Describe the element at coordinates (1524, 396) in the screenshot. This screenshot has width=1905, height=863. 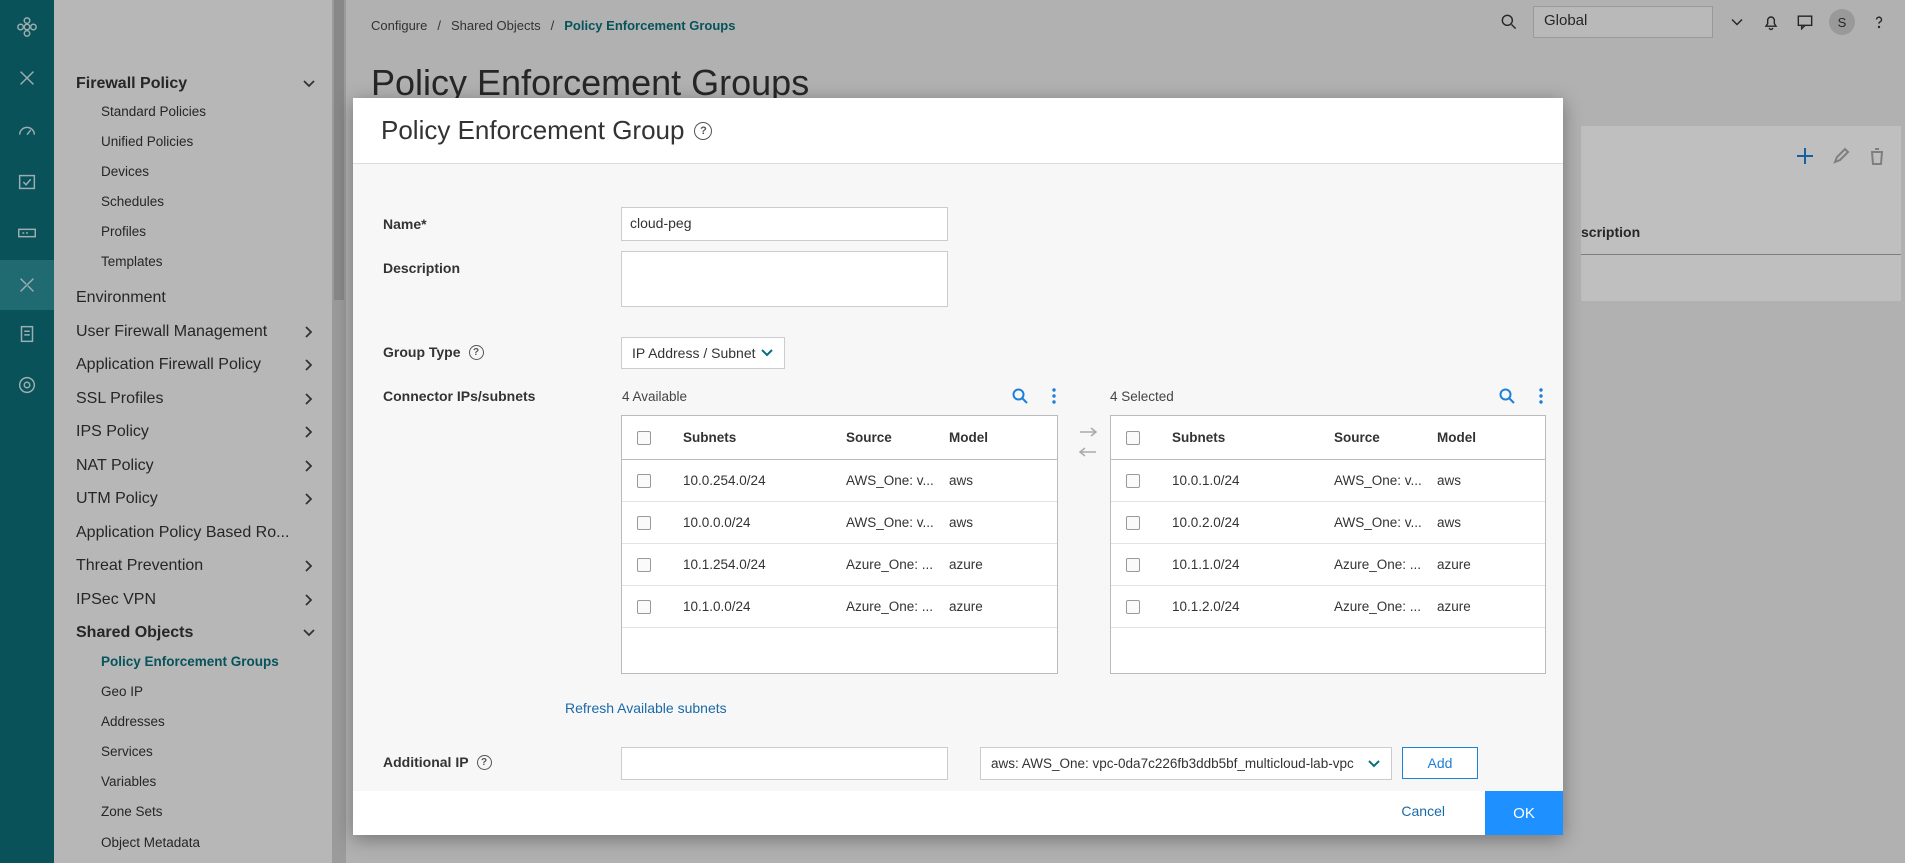
I see `selected-tools` at that location.